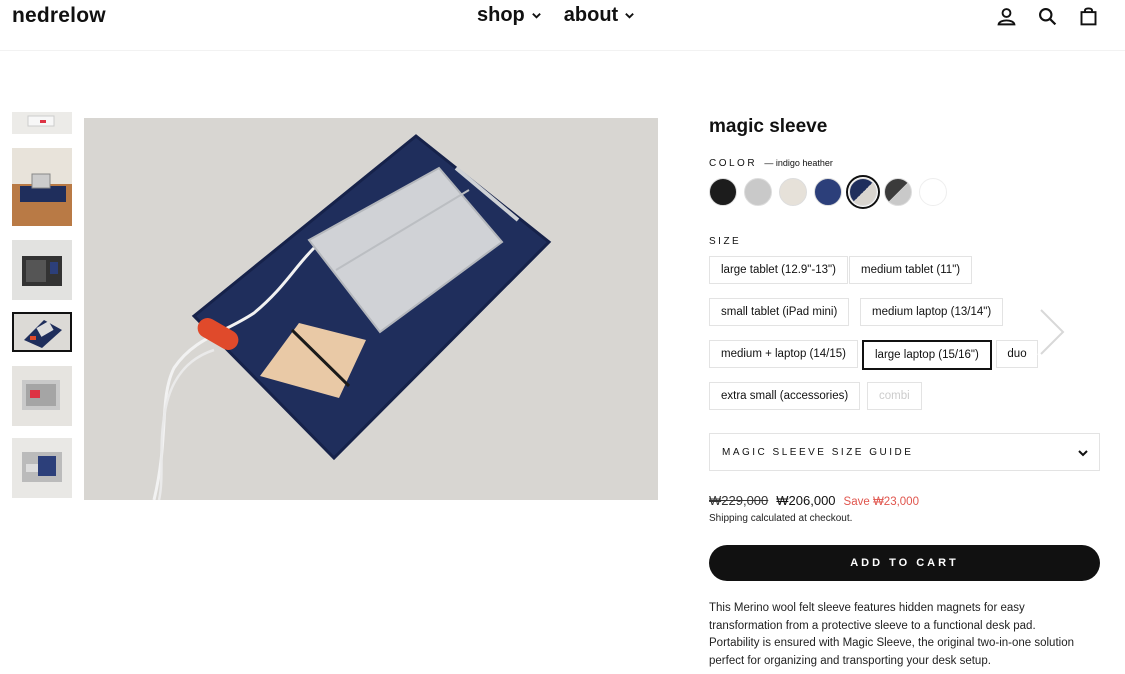 The width and height of the screenshot is (1125, 674). What do you see at coordinates (818, 452) in the screenshot?
I see `size-guide-label: MAGIC SLEEVE SIZE GUIDE` at bounding box center [818, 452].